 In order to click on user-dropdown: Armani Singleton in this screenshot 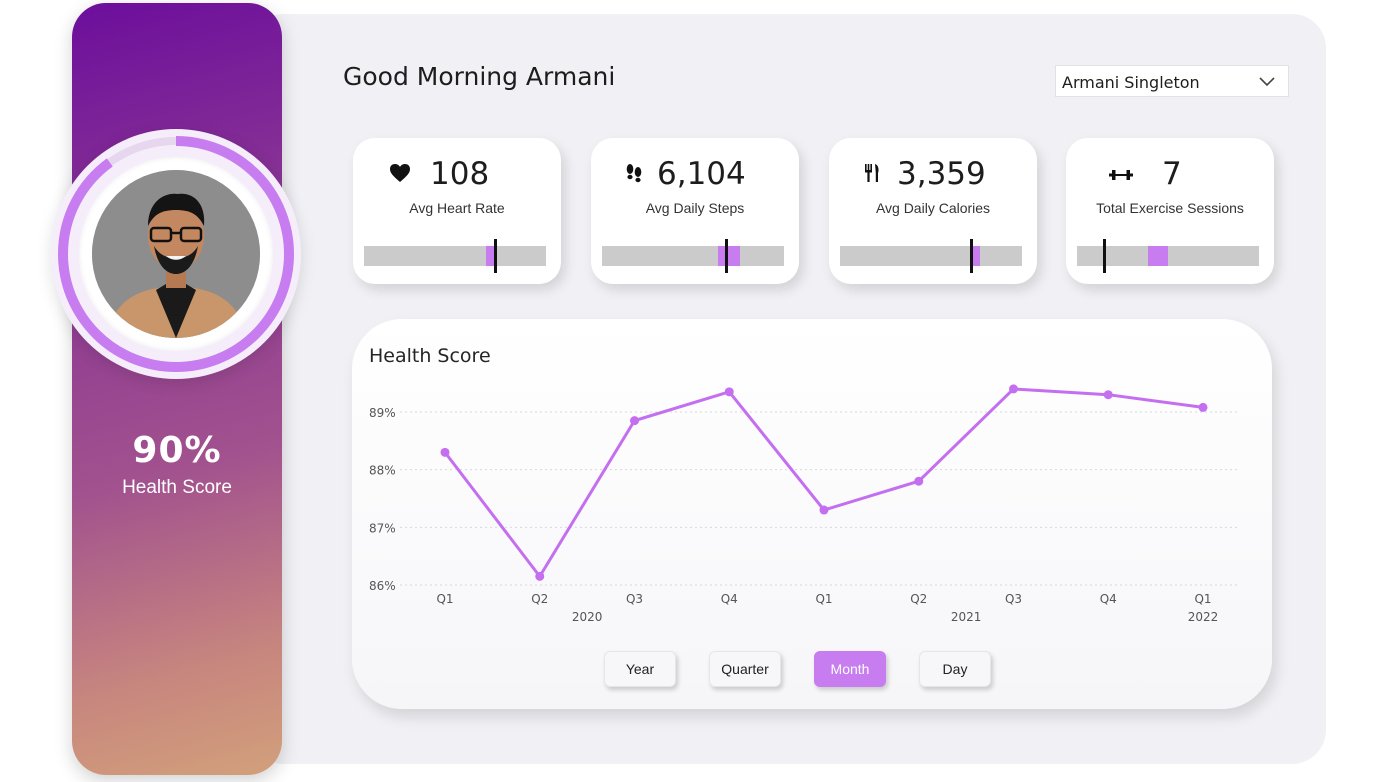, I will do `click(1172, 81)`.